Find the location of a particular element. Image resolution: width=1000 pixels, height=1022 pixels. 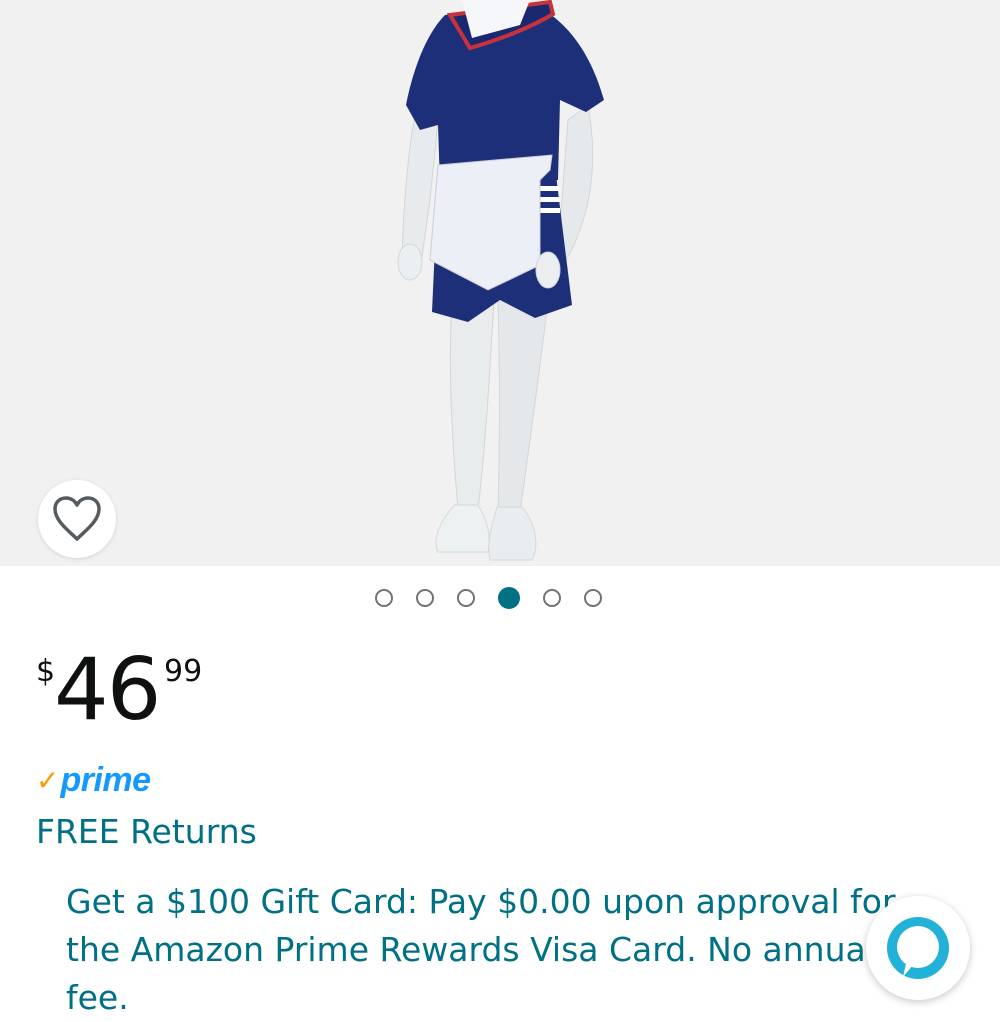

carousel-dot-active is located at coordinates (509, 598).